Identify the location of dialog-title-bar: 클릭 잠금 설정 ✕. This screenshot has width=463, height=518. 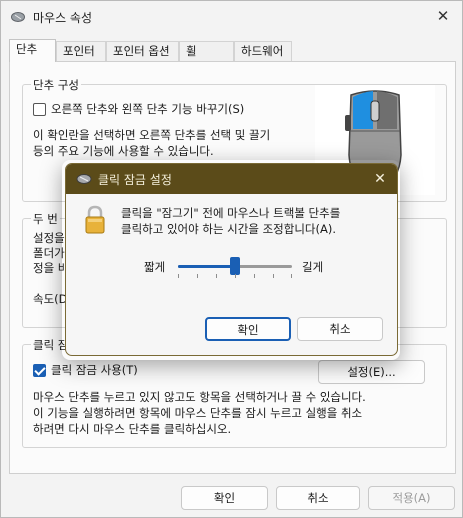
(231, 179).